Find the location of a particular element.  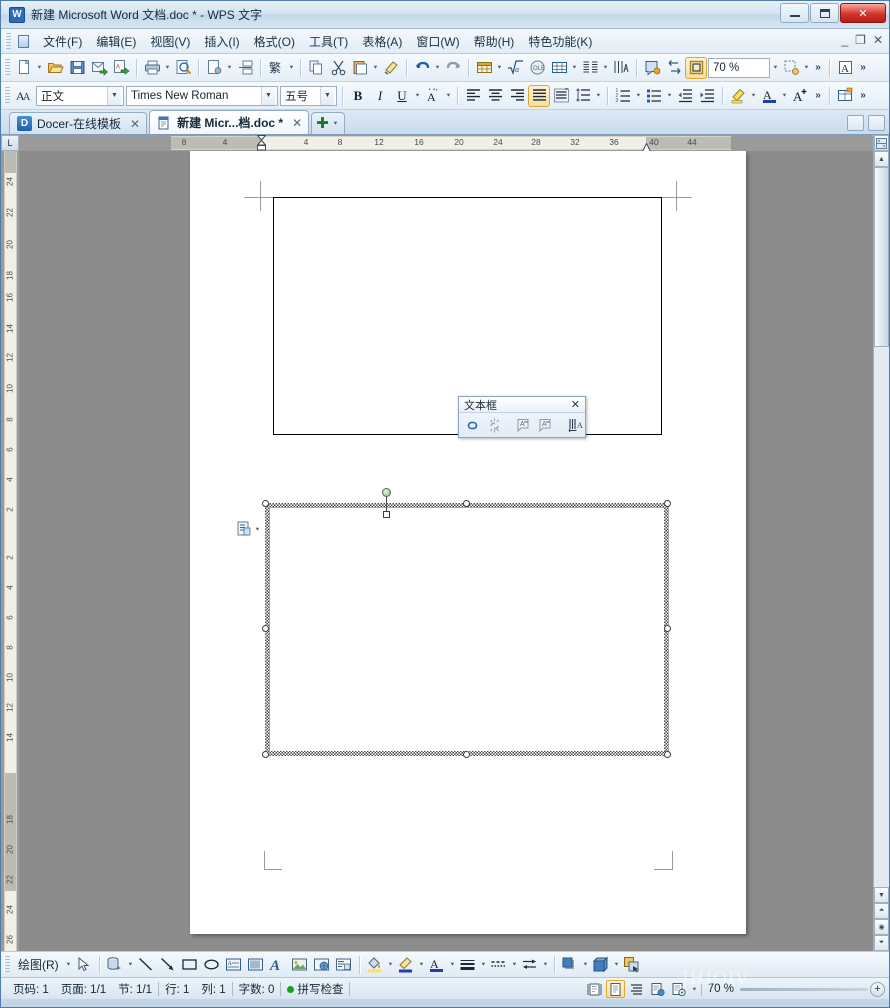

menu-file: 文件(F) is located at coordinates (62, 41).